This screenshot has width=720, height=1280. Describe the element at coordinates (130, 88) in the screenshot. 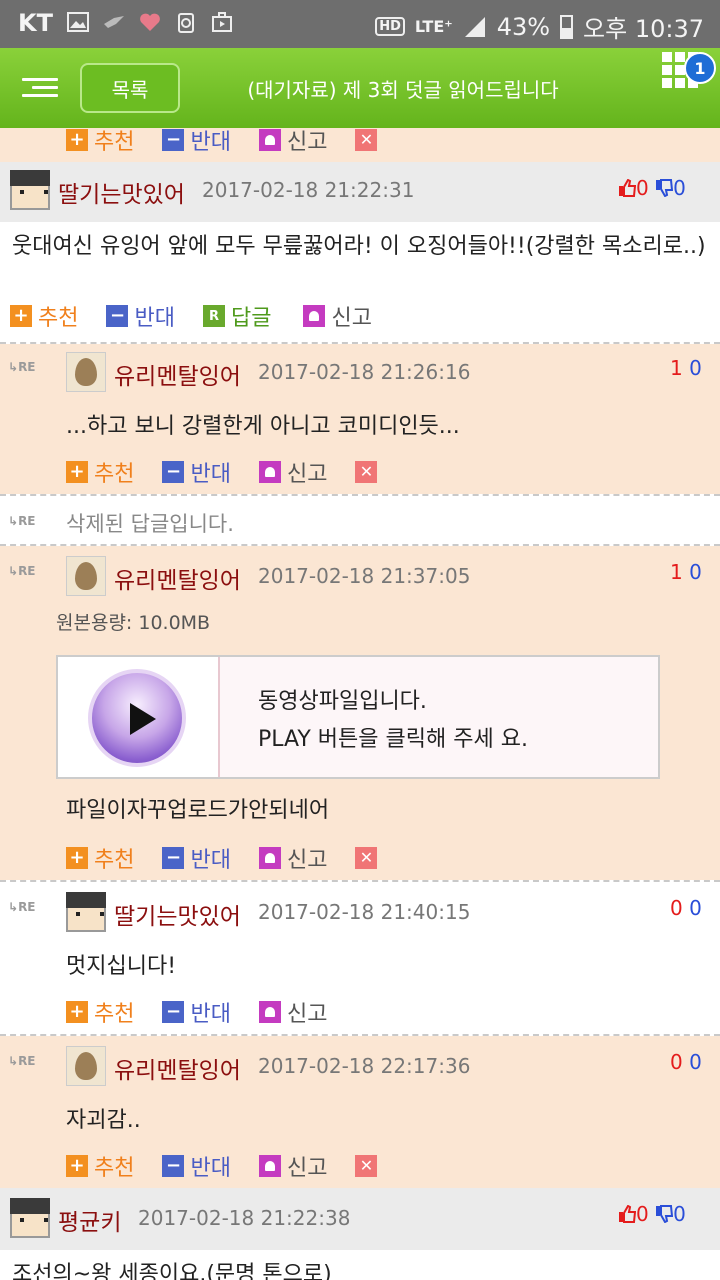

I see `list-button: 목록` at that location.